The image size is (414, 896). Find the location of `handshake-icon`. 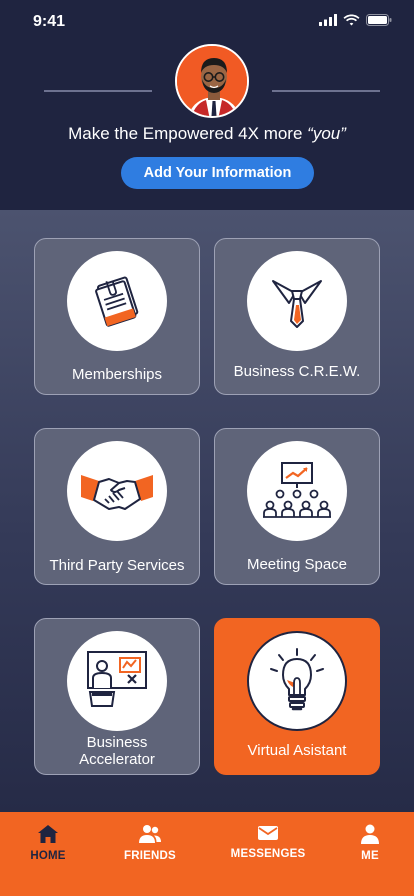

handshake-icon is located at coordinates (117, 492).